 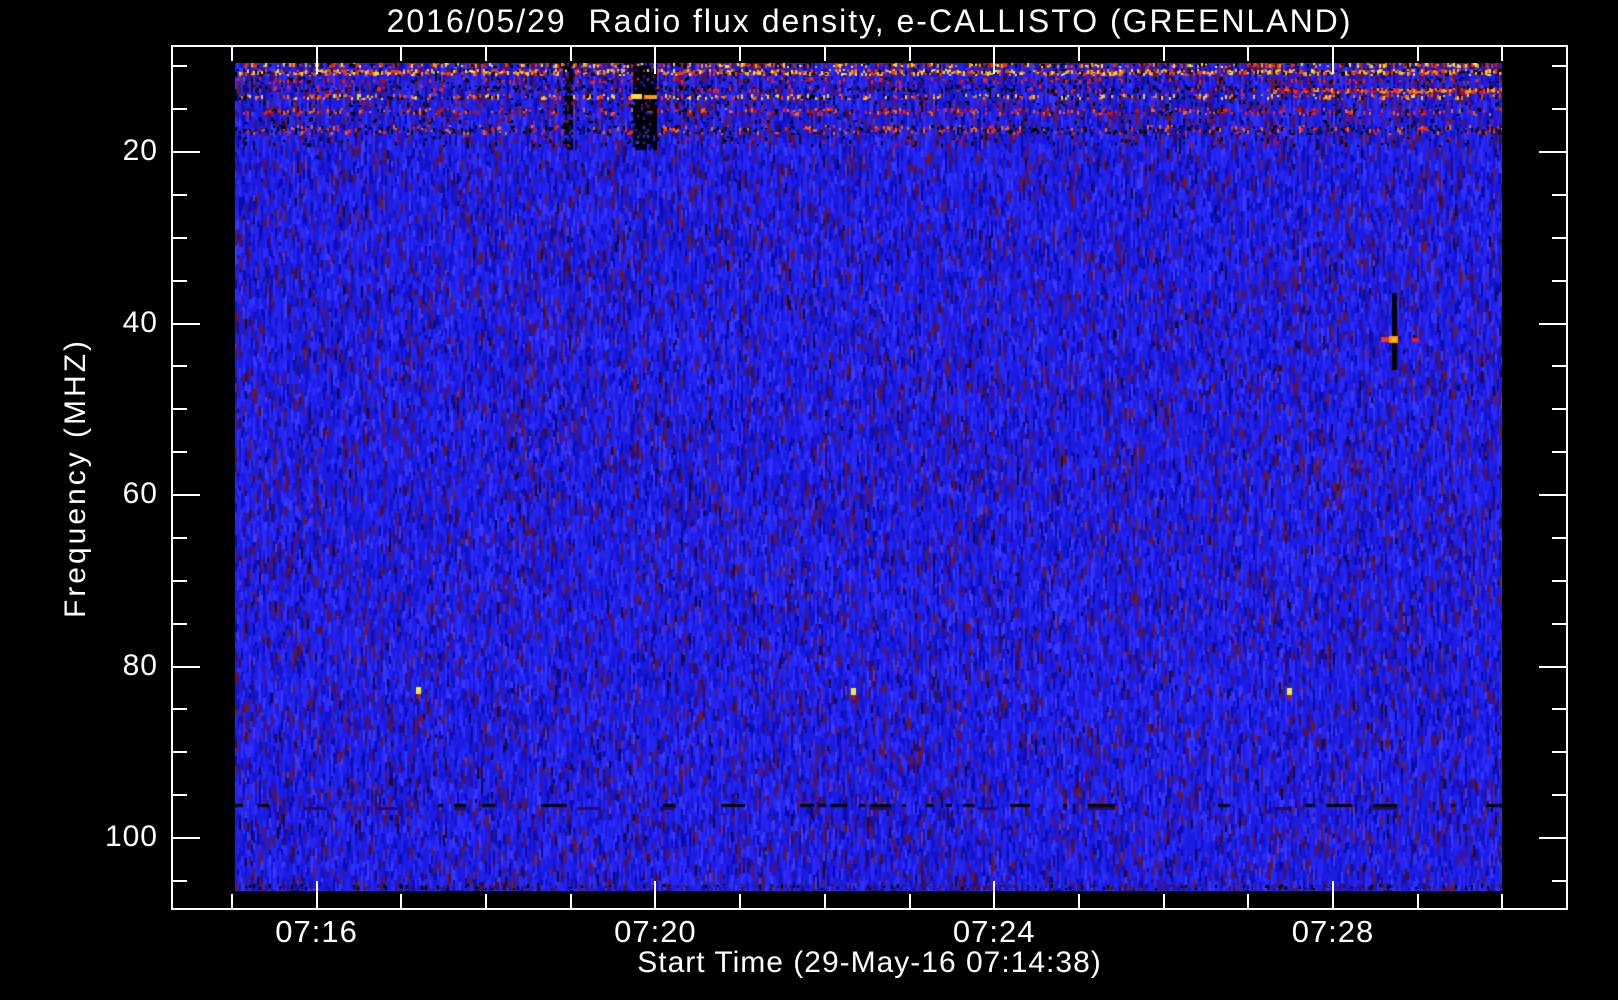 I want to click on y-tick-label: 80, so click(x=140, y=665).